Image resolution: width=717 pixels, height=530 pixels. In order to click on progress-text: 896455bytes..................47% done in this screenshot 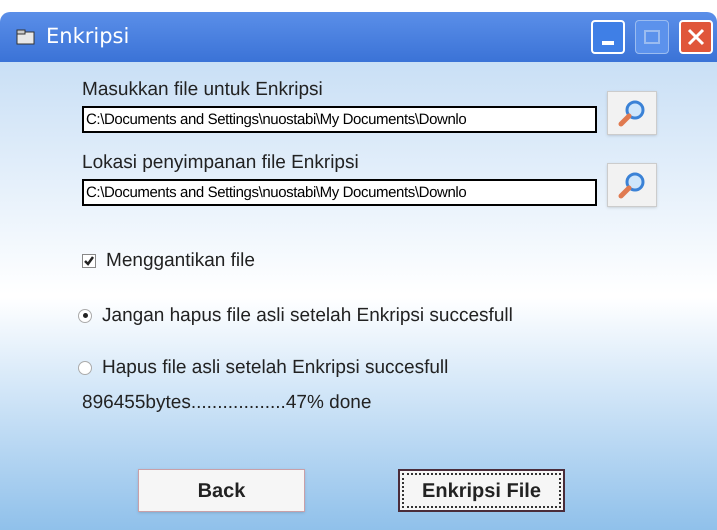, I will do `click(227, 402)`.